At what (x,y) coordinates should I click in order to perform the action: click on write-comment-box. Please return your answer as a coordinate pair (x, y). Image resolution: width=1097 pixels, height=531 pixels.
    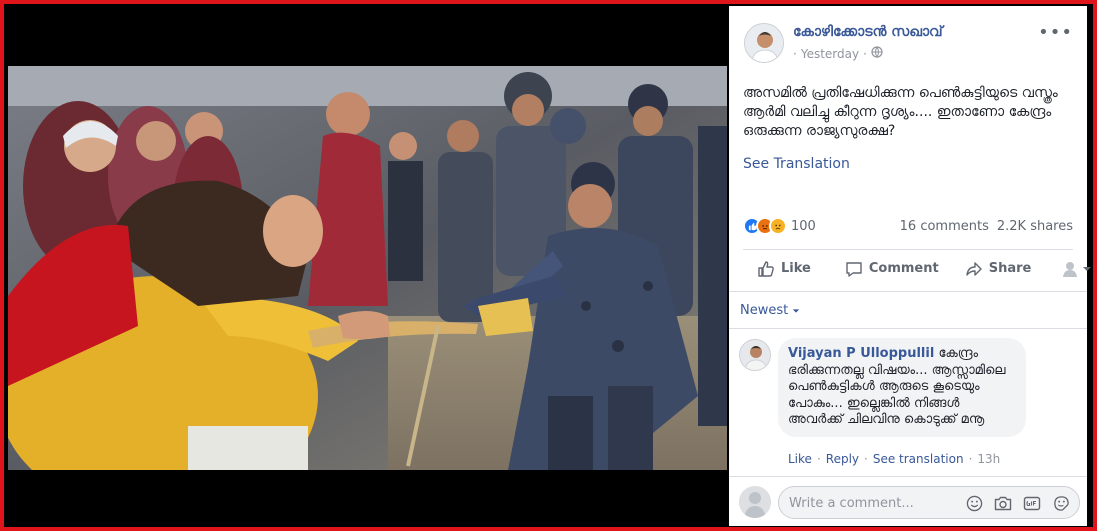
    Looking at the image, I should click on (929, 502).